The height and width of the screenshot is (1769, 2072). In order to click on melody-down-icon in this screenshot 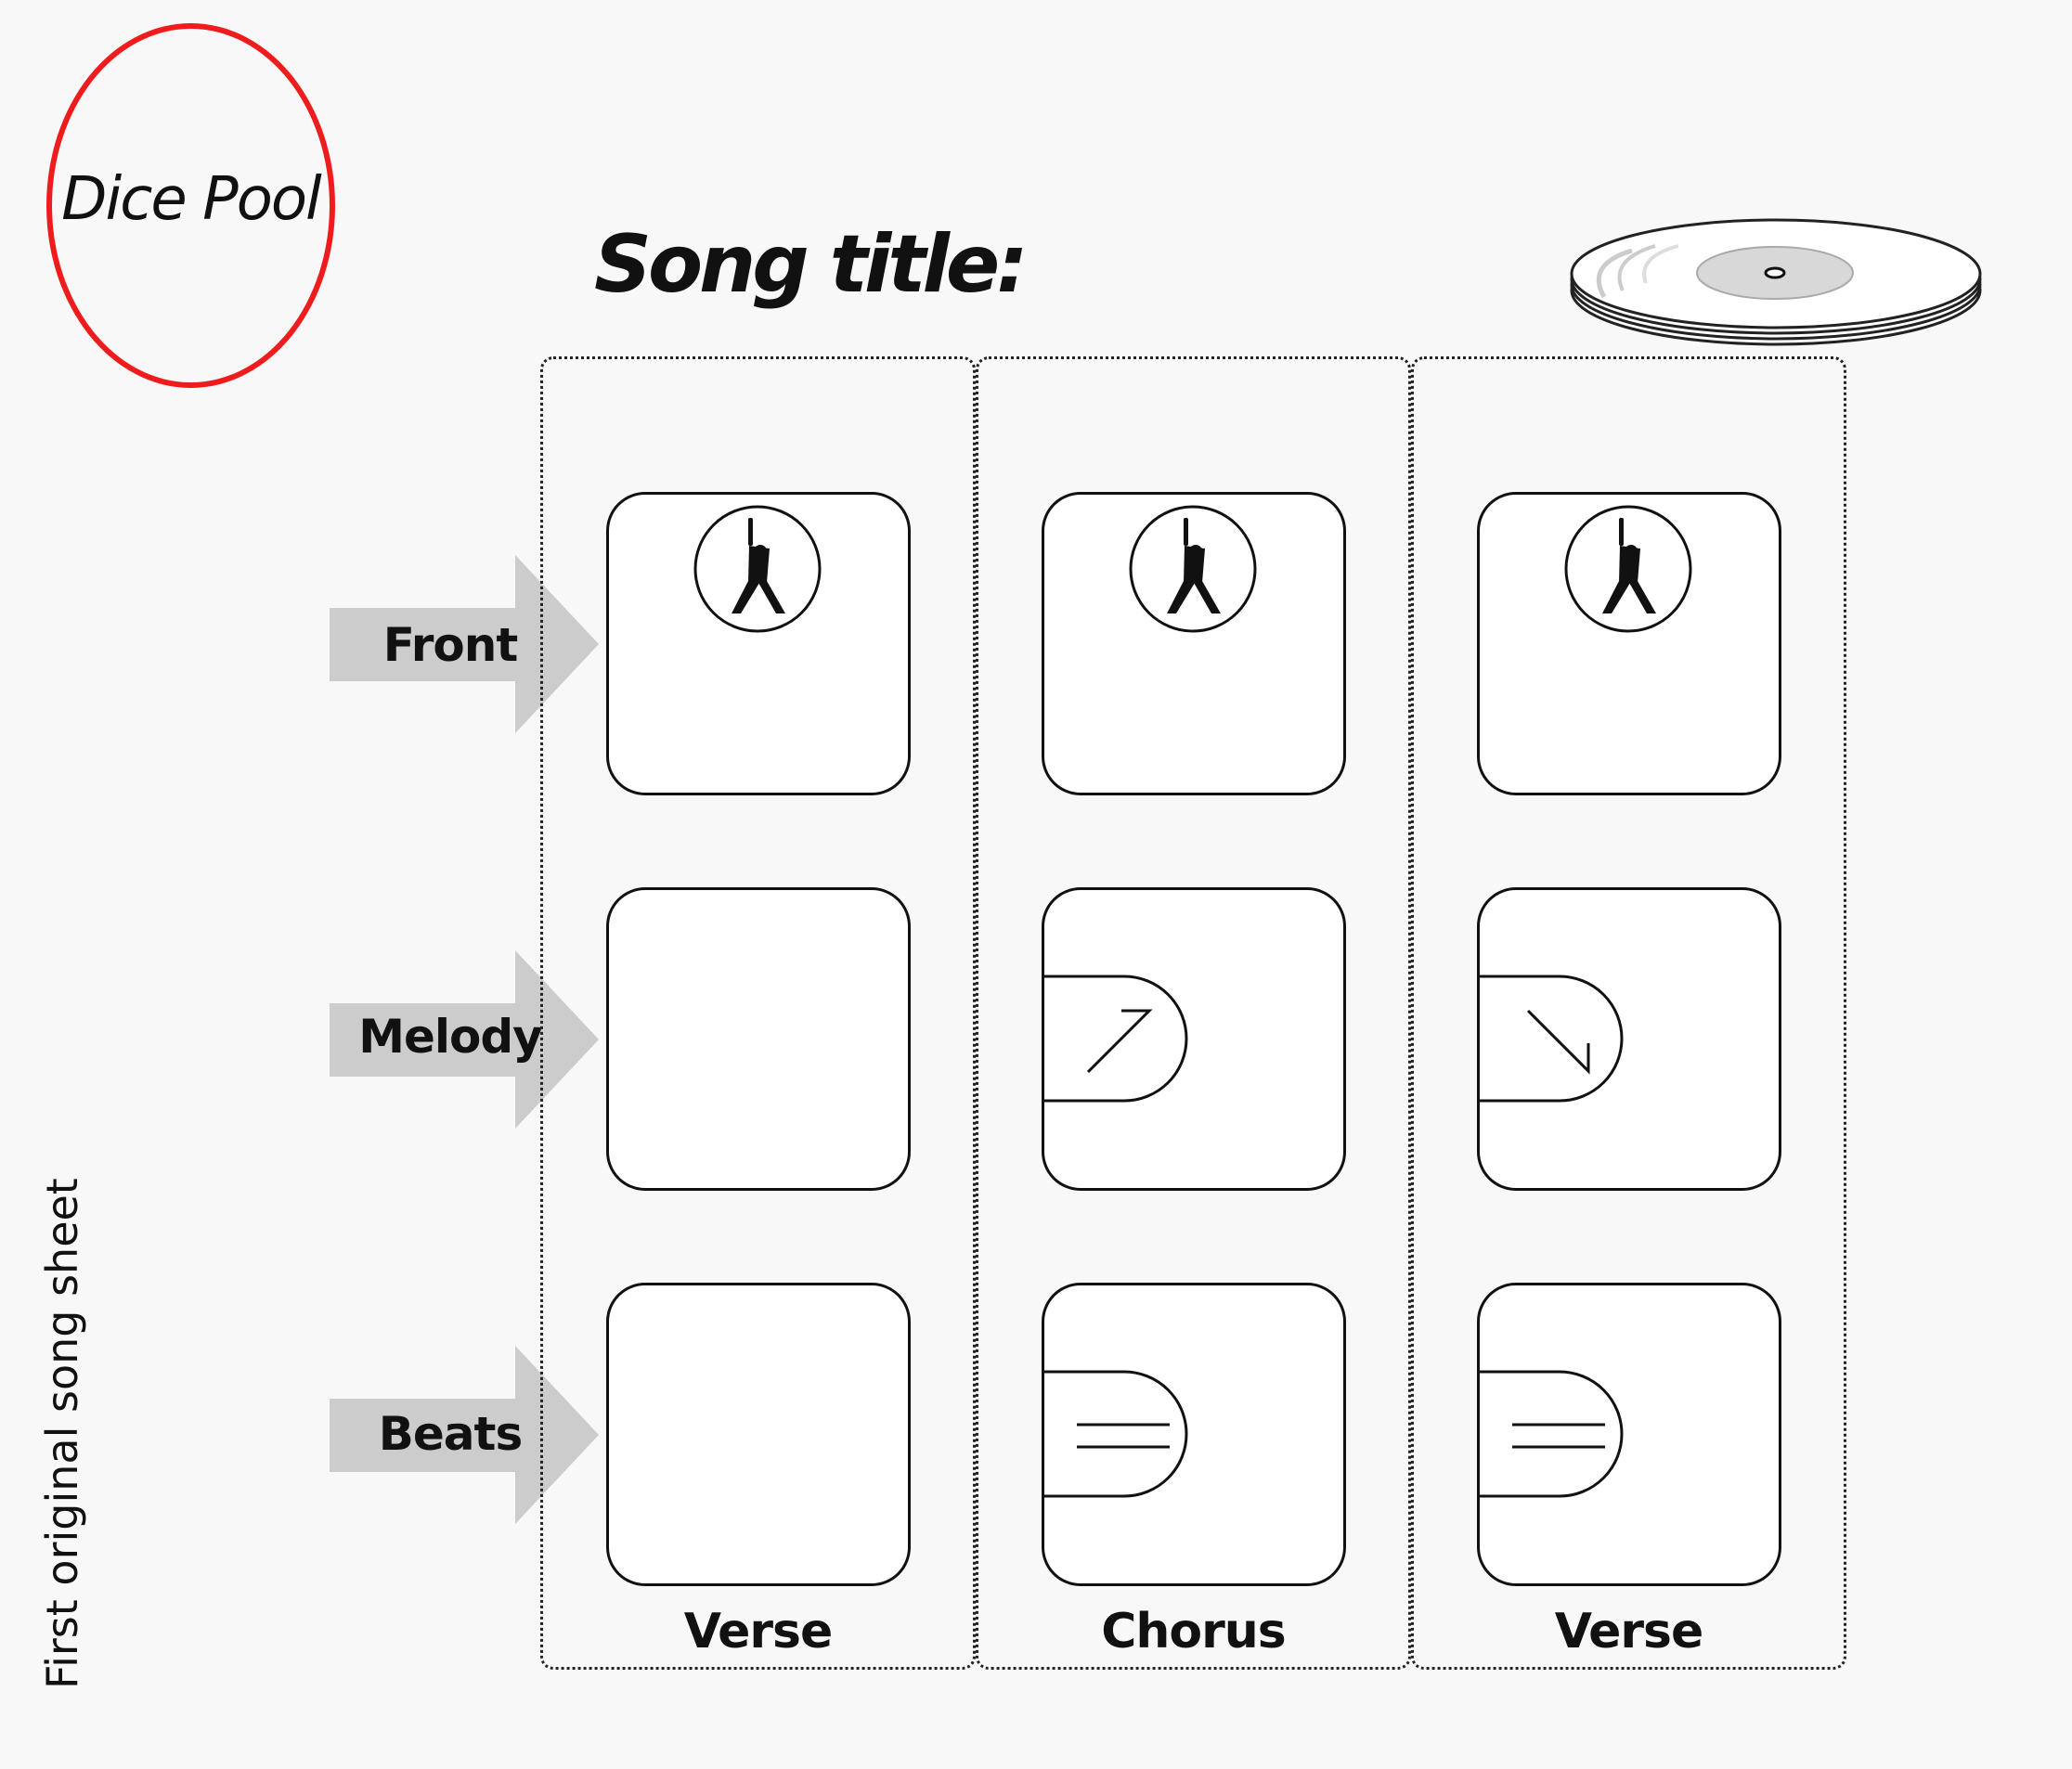, I will do `click(1552, 1039)`.